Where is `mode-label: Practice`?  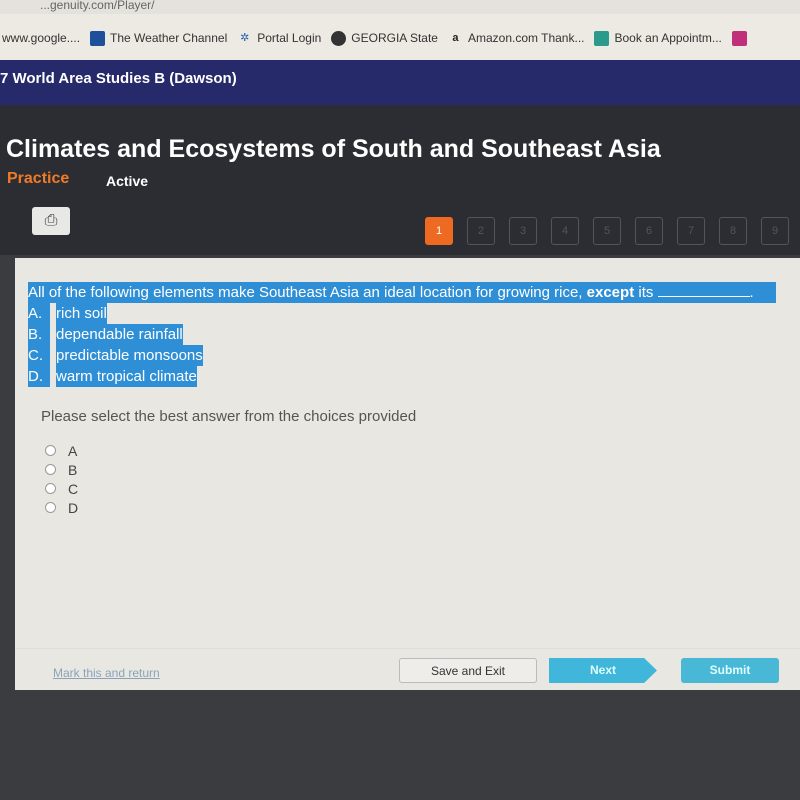
mode-label: Practice is located at coordinates (38, 178).